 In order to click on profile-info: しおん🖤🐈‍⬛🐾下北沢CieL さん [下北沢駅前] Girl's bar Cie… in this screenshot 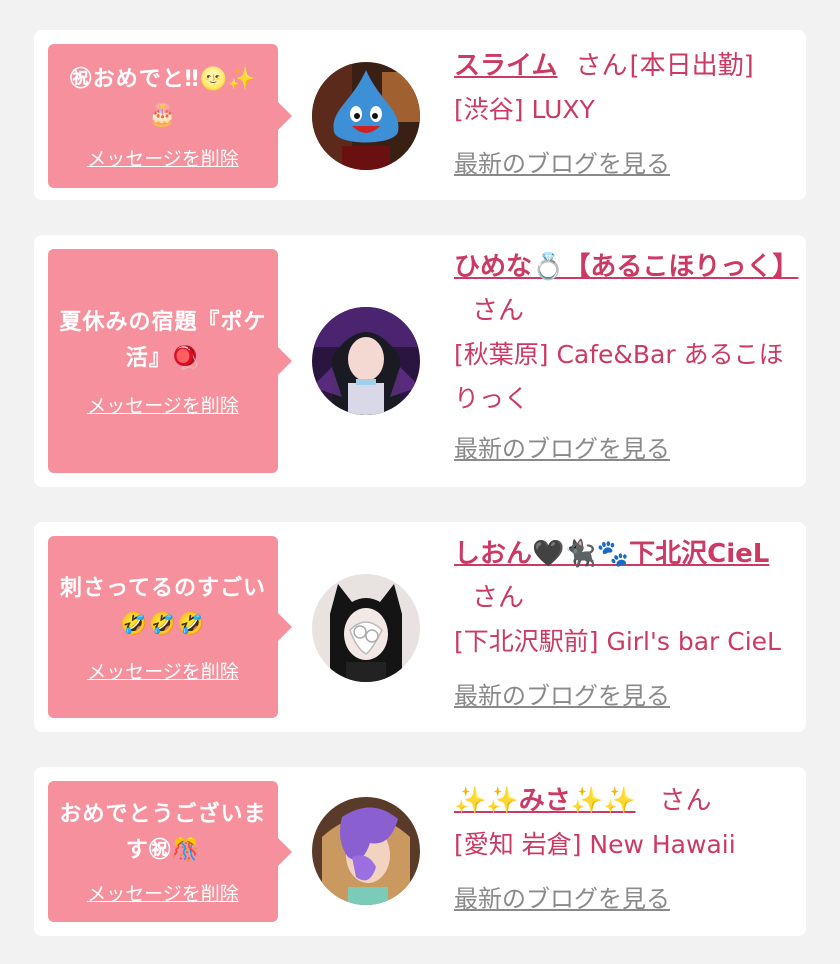, I will do `click(624, 621)`.